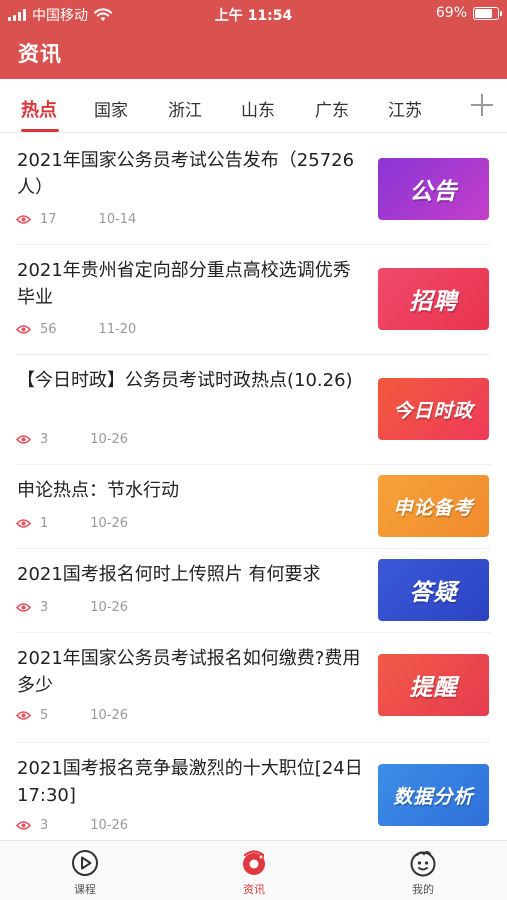 The image size is (507, 900). I want to click on news-thumbnail: 今日时政, so click(433, 409).